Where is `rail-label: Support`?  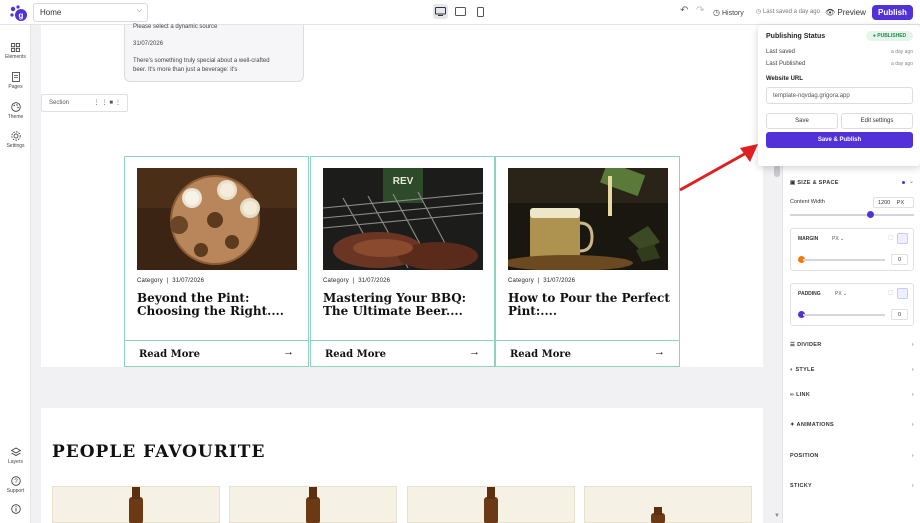 rail-label: Support is located at coordinates (15, 491).